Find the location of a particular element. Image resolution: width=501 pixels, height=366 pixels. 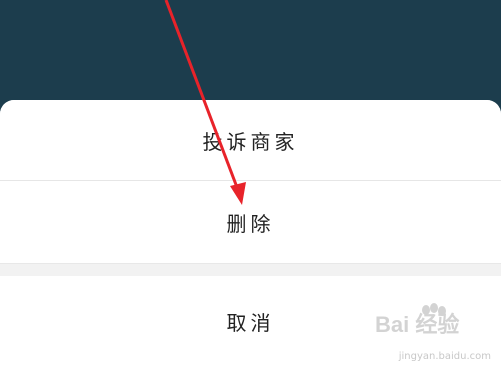

baidu-jingyan-watermark: Bai 经验 jingyan.baidu.com is located at coordinates (433, 330).